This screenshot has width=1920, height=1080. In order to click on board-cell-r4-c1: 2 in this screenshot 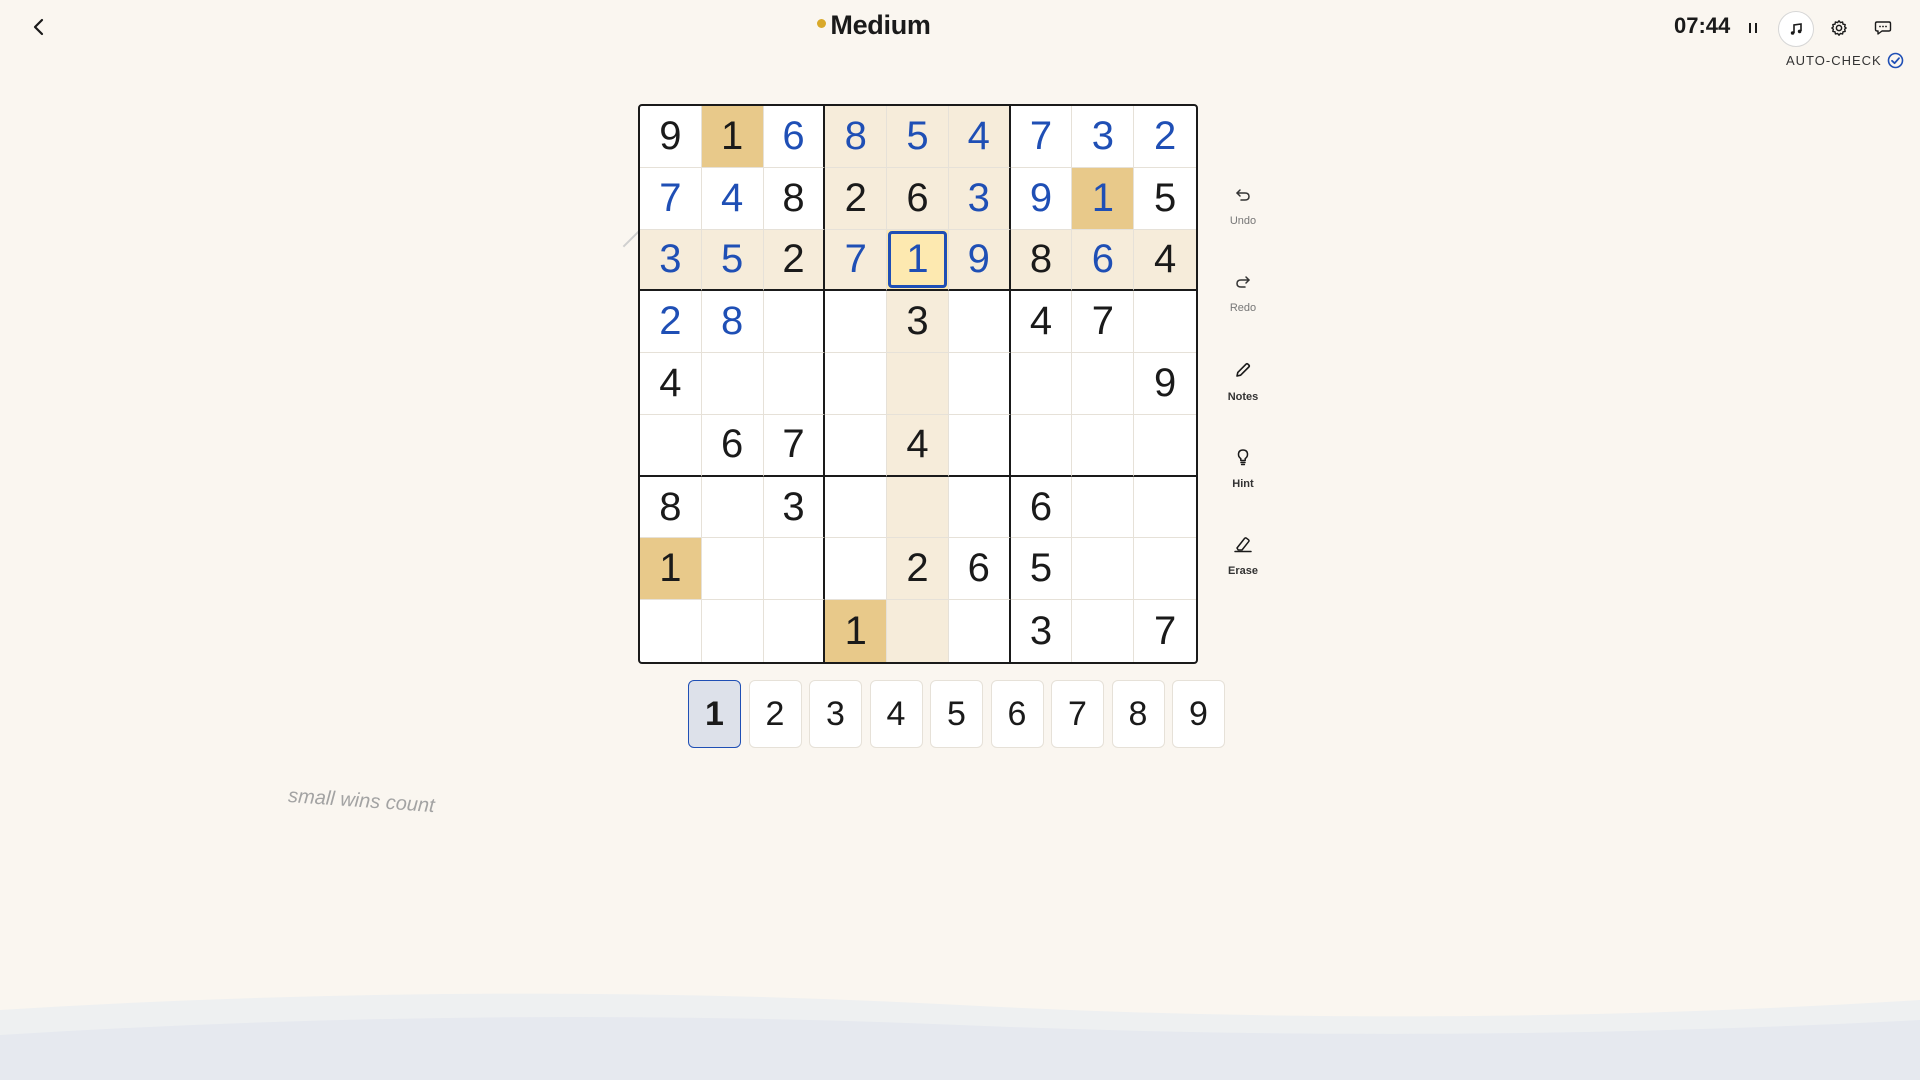, I will do `click(671, 322)`.